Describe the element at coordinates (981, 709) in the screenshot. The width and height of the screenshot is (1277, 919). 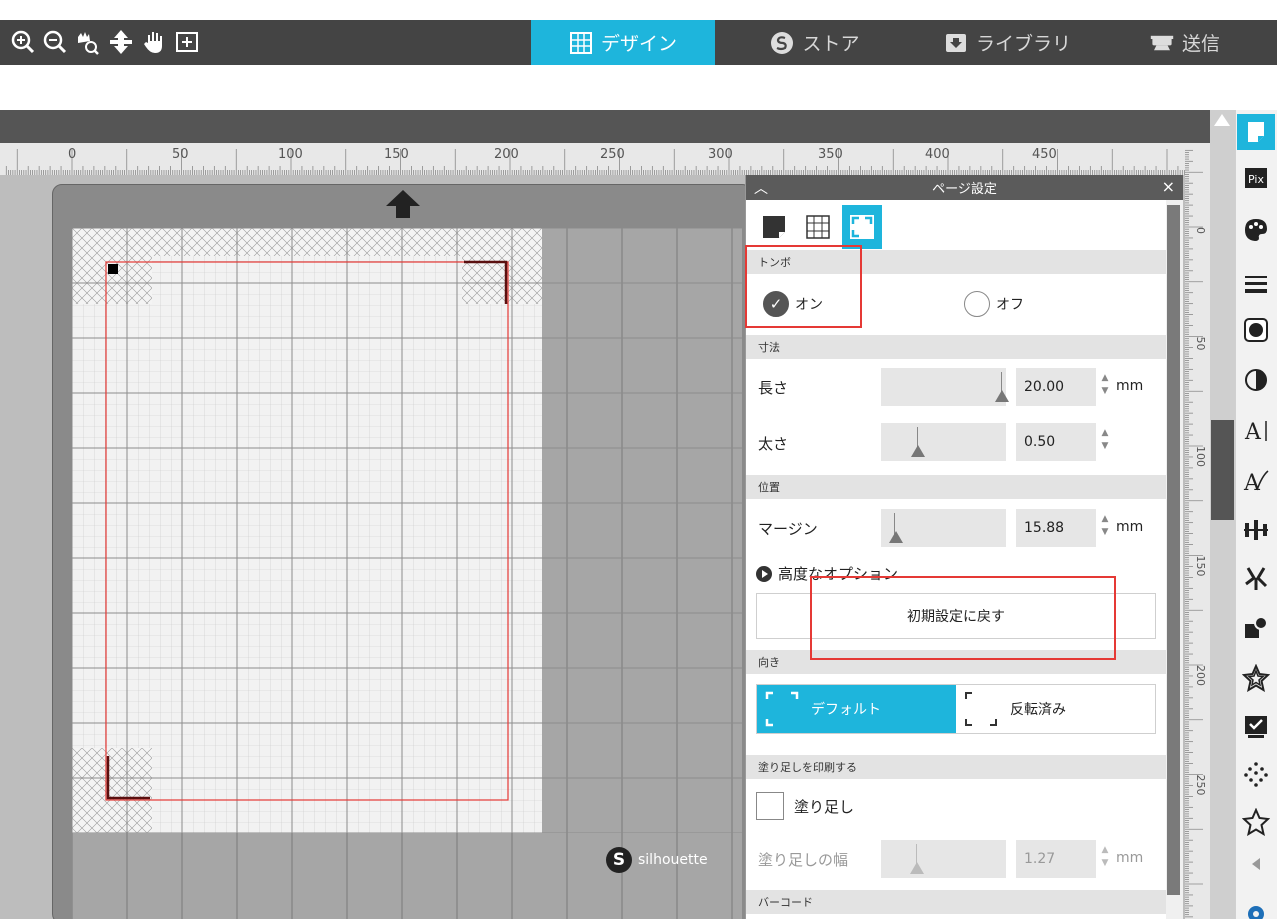
I see `orientation-rotated-icon` at that location.